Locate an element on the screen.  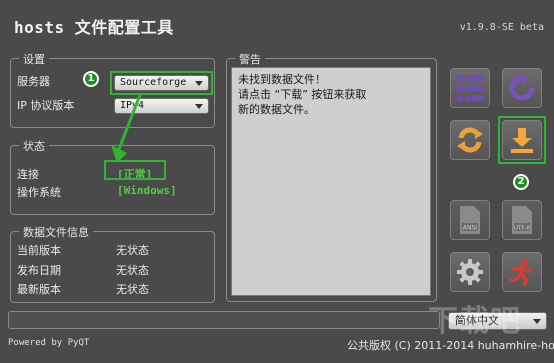
exit-button is located at coordinates (522, 272).